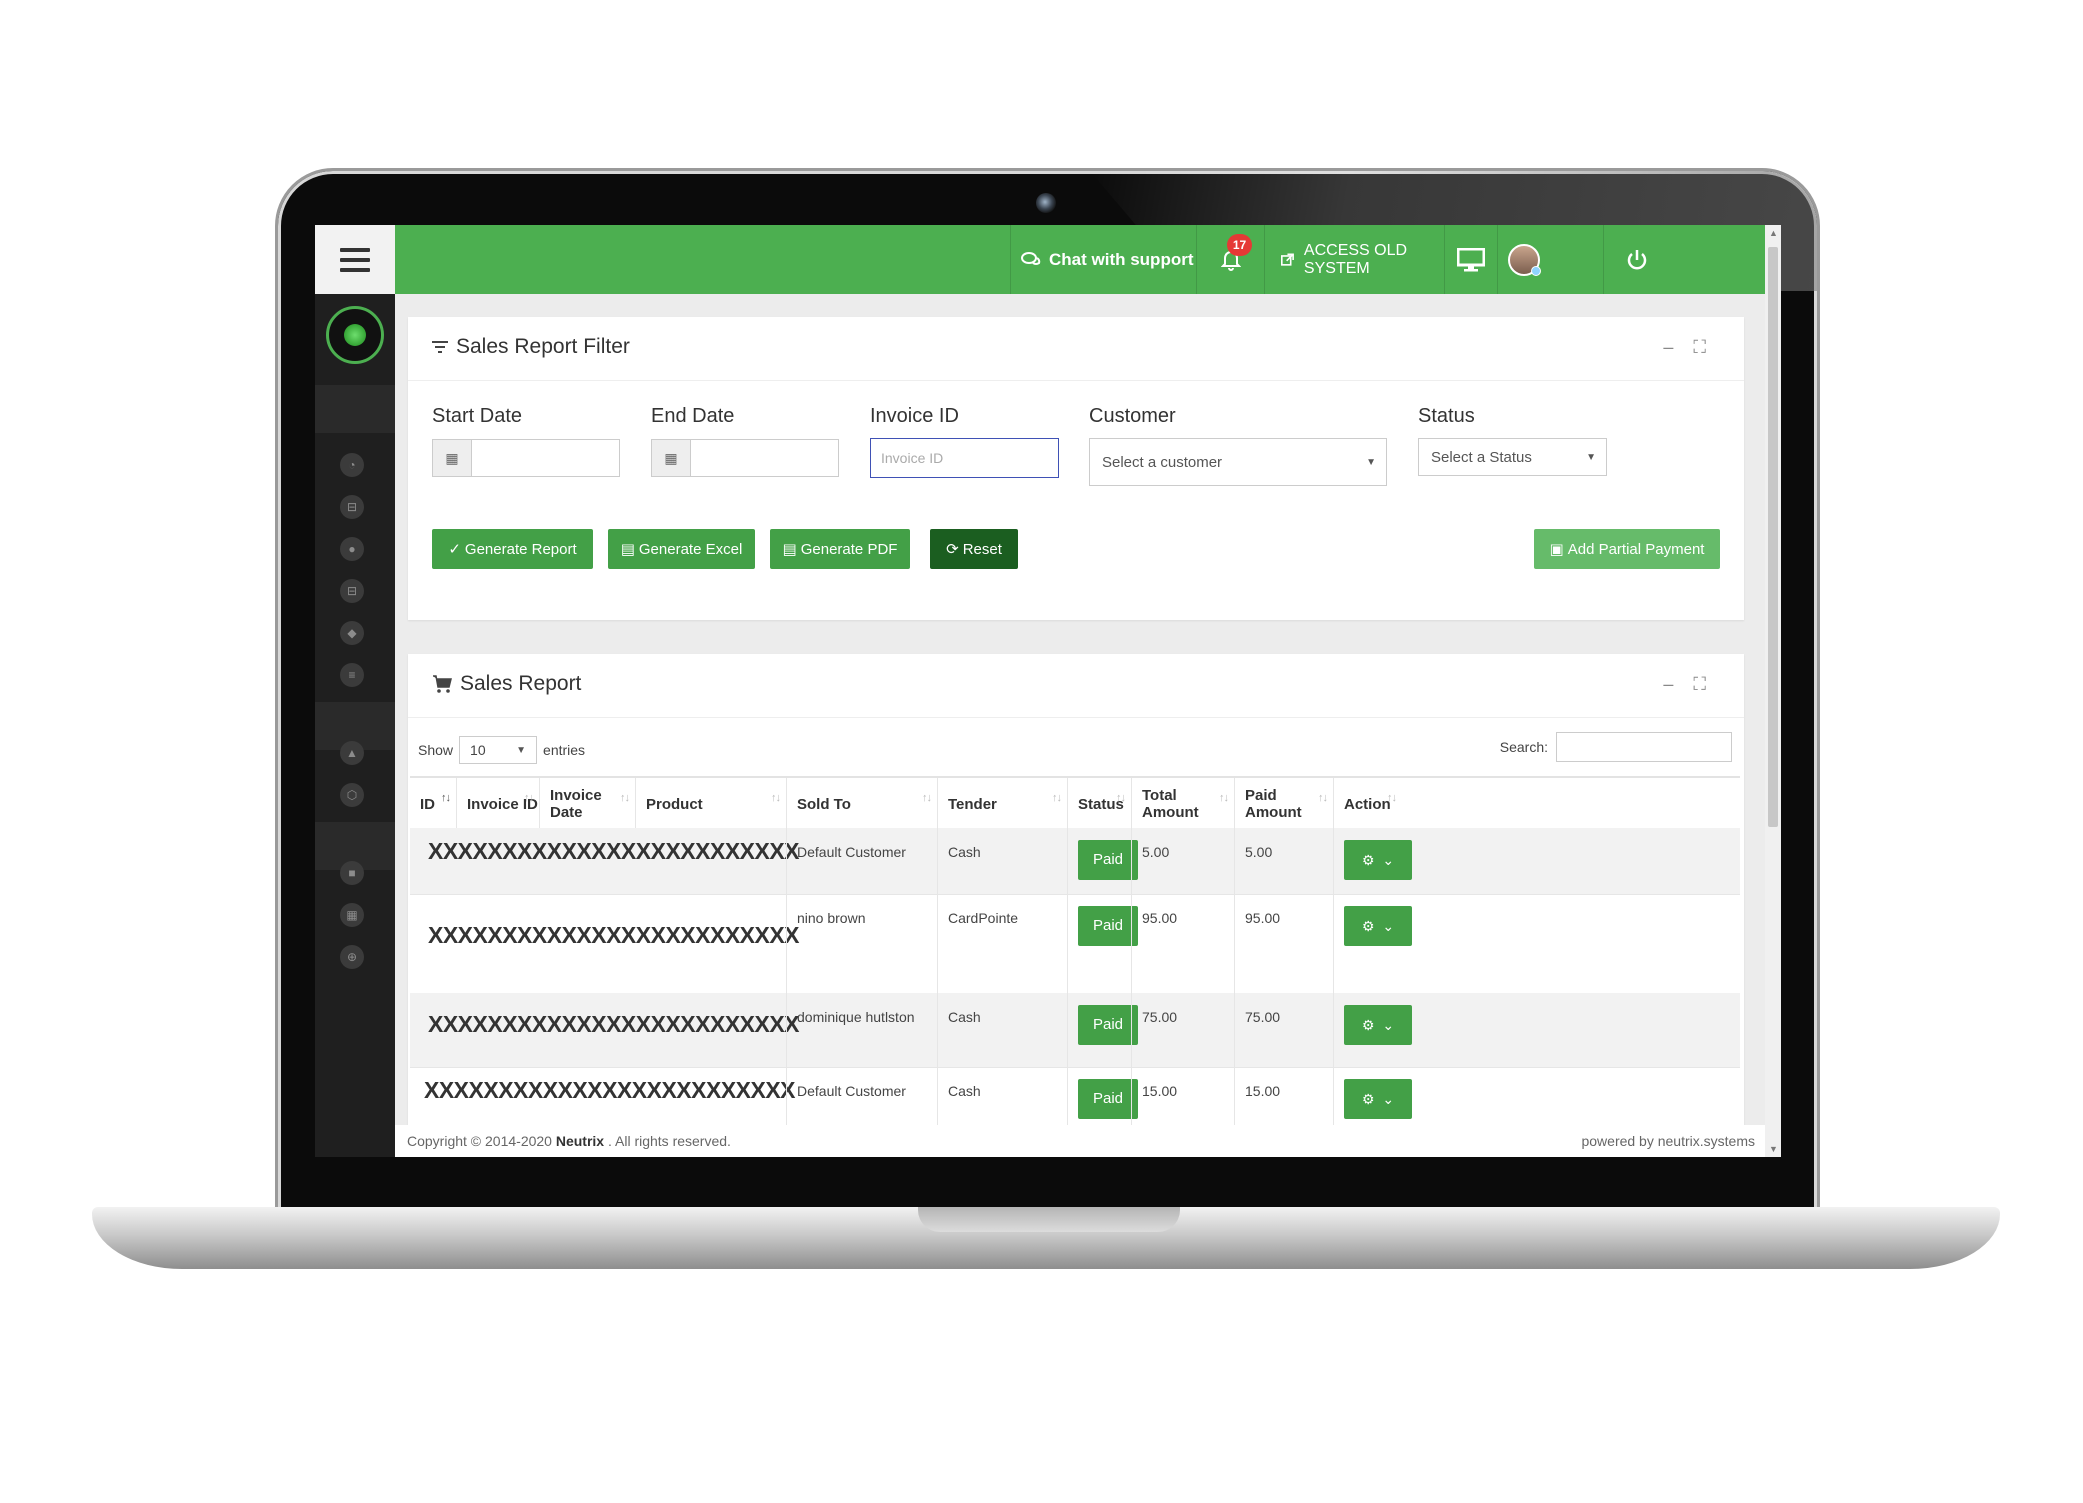 The height and width of the screenshot is (1503, 2083). What do you see at coordinates (1556, 549) in the screenshot?
I see `money-icon: ▣` at bounding box center [1556, 549].